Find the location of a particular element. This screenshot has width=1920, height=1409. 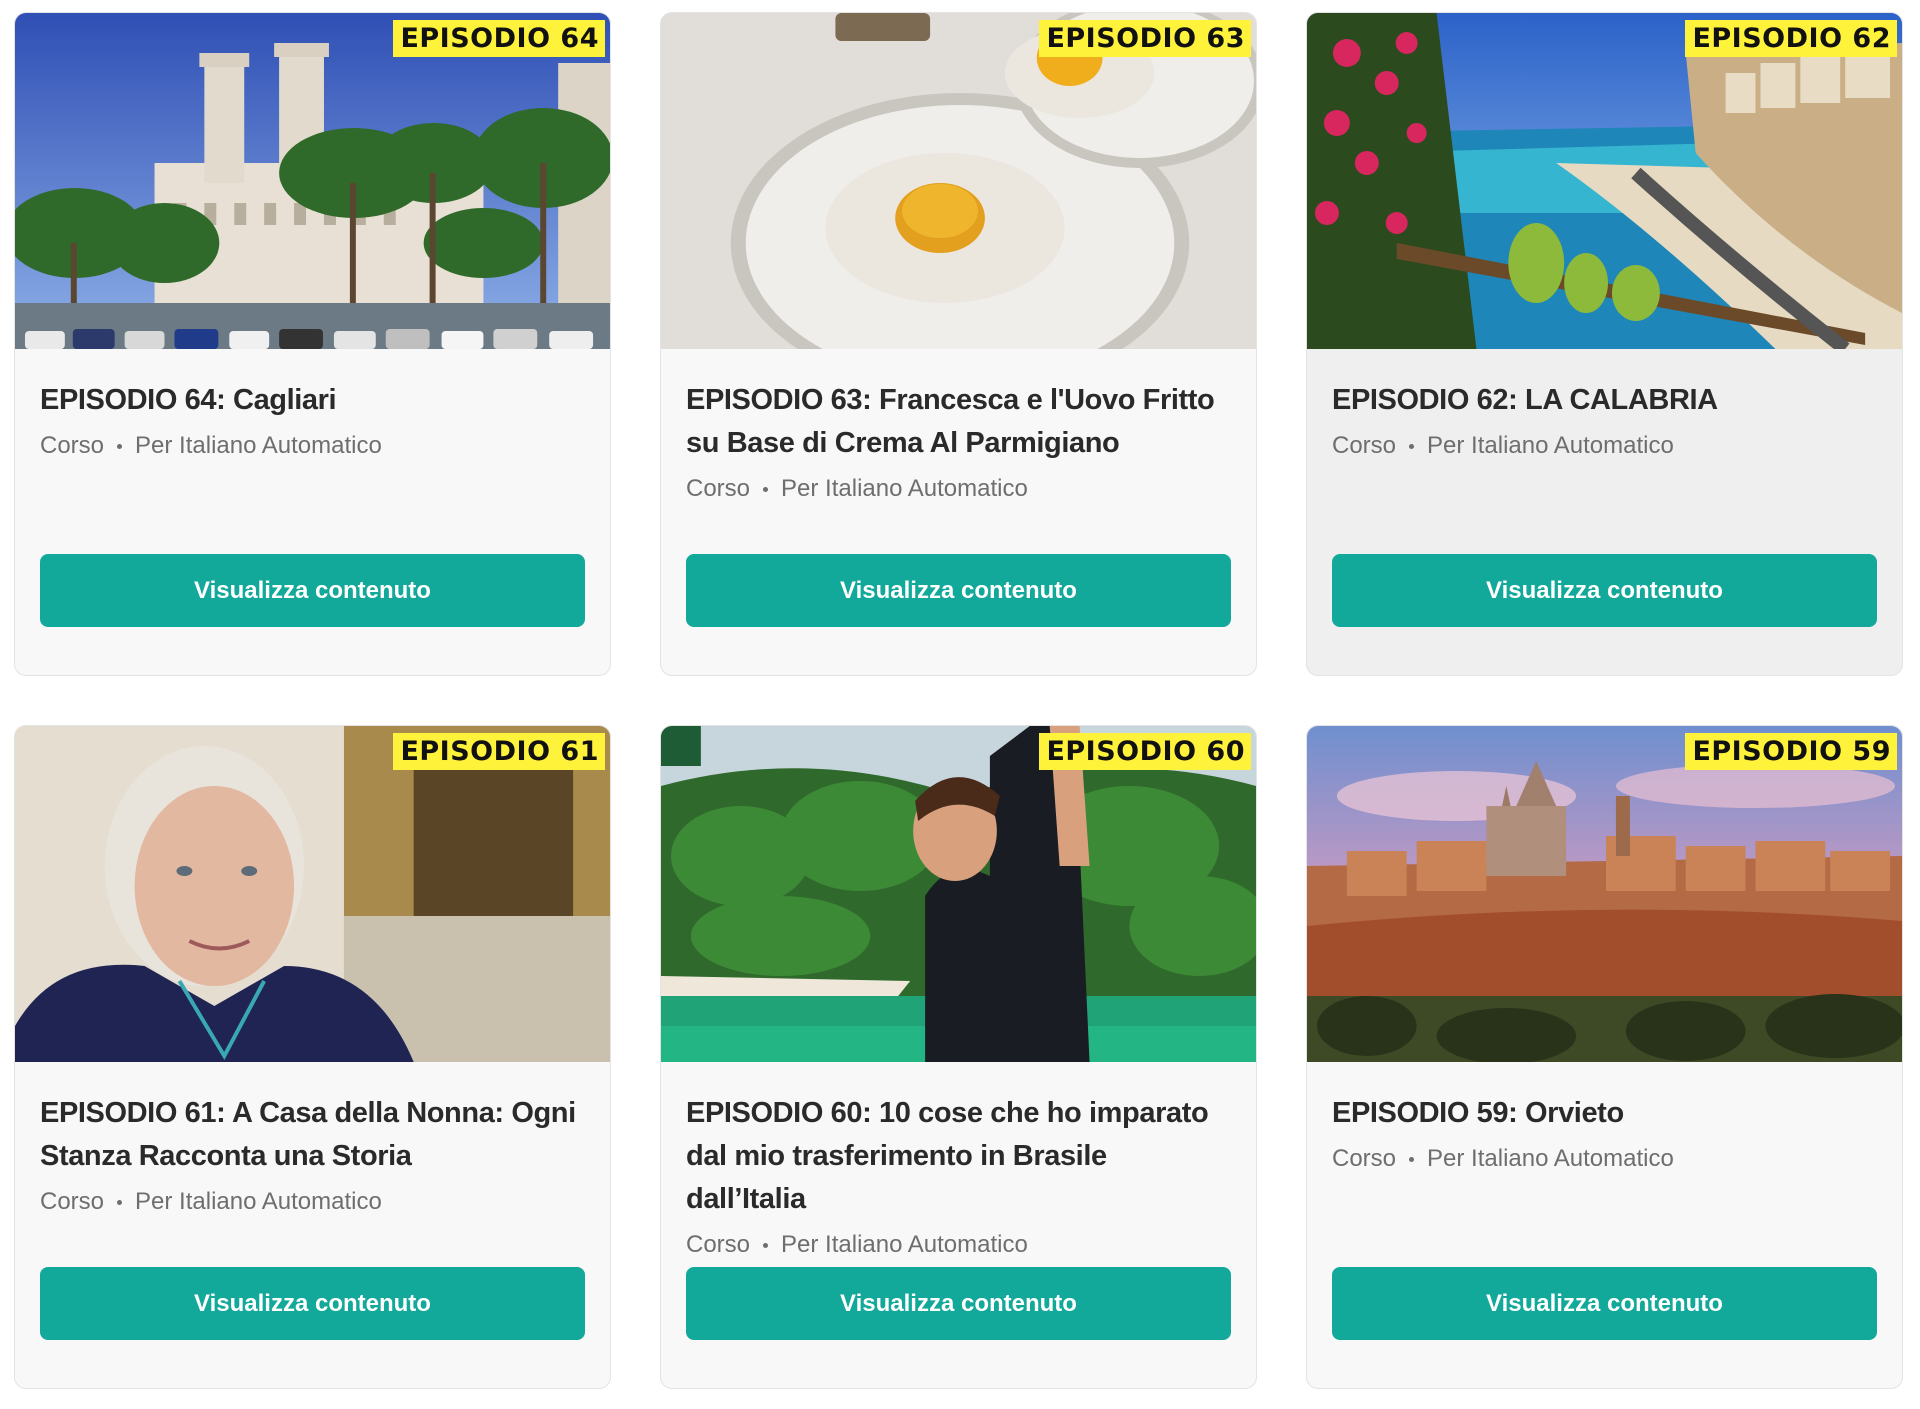

episode-thumbnail: EPISODIO 63 is located at coordinates (958, 181).